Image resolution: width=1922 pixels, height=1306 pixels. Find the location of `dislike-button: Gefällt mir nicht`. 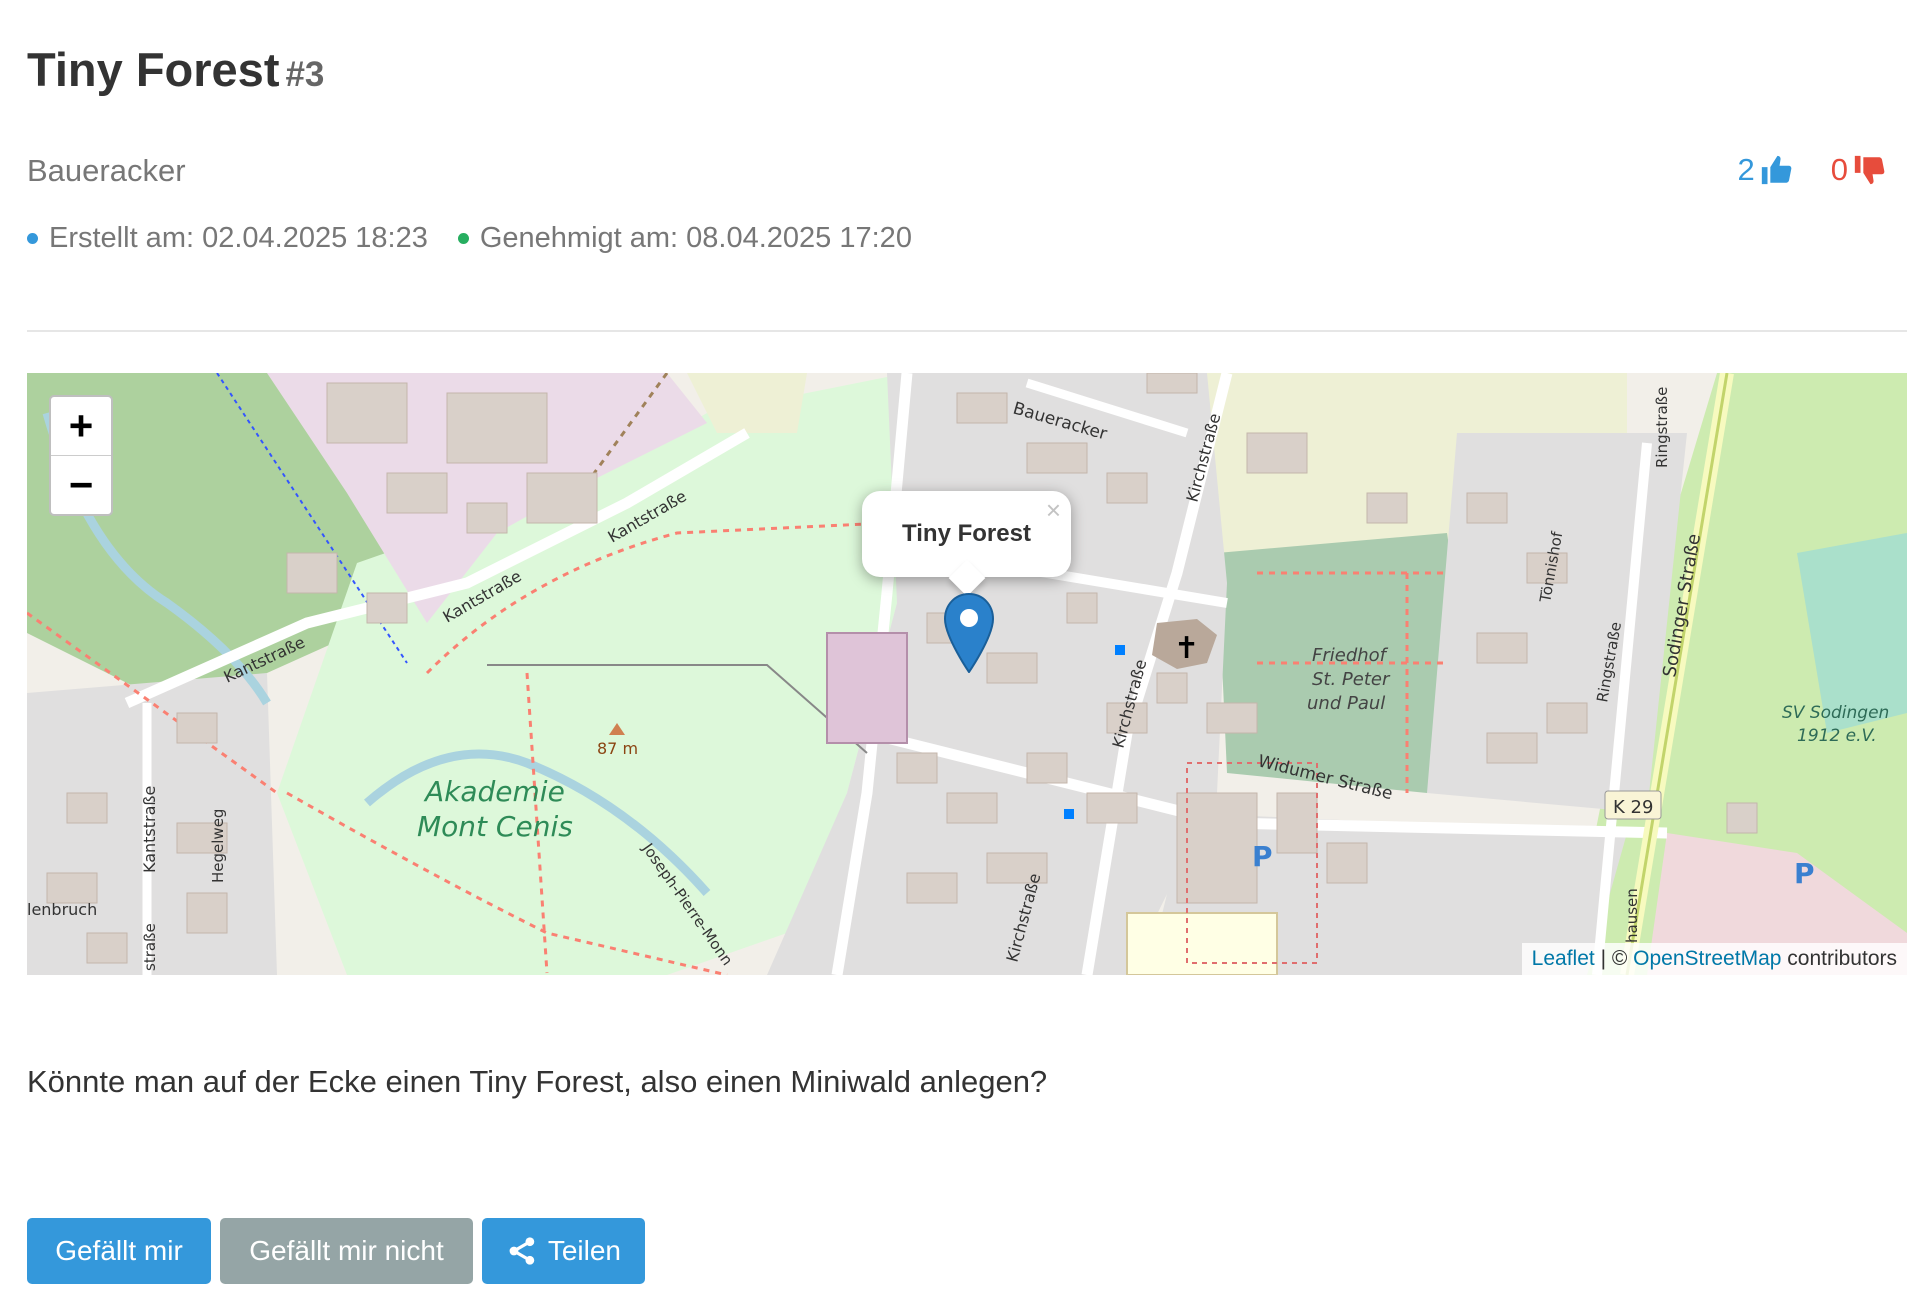

dislike-button: Gefällt mir nicht is located at coordinates (346, 1251).